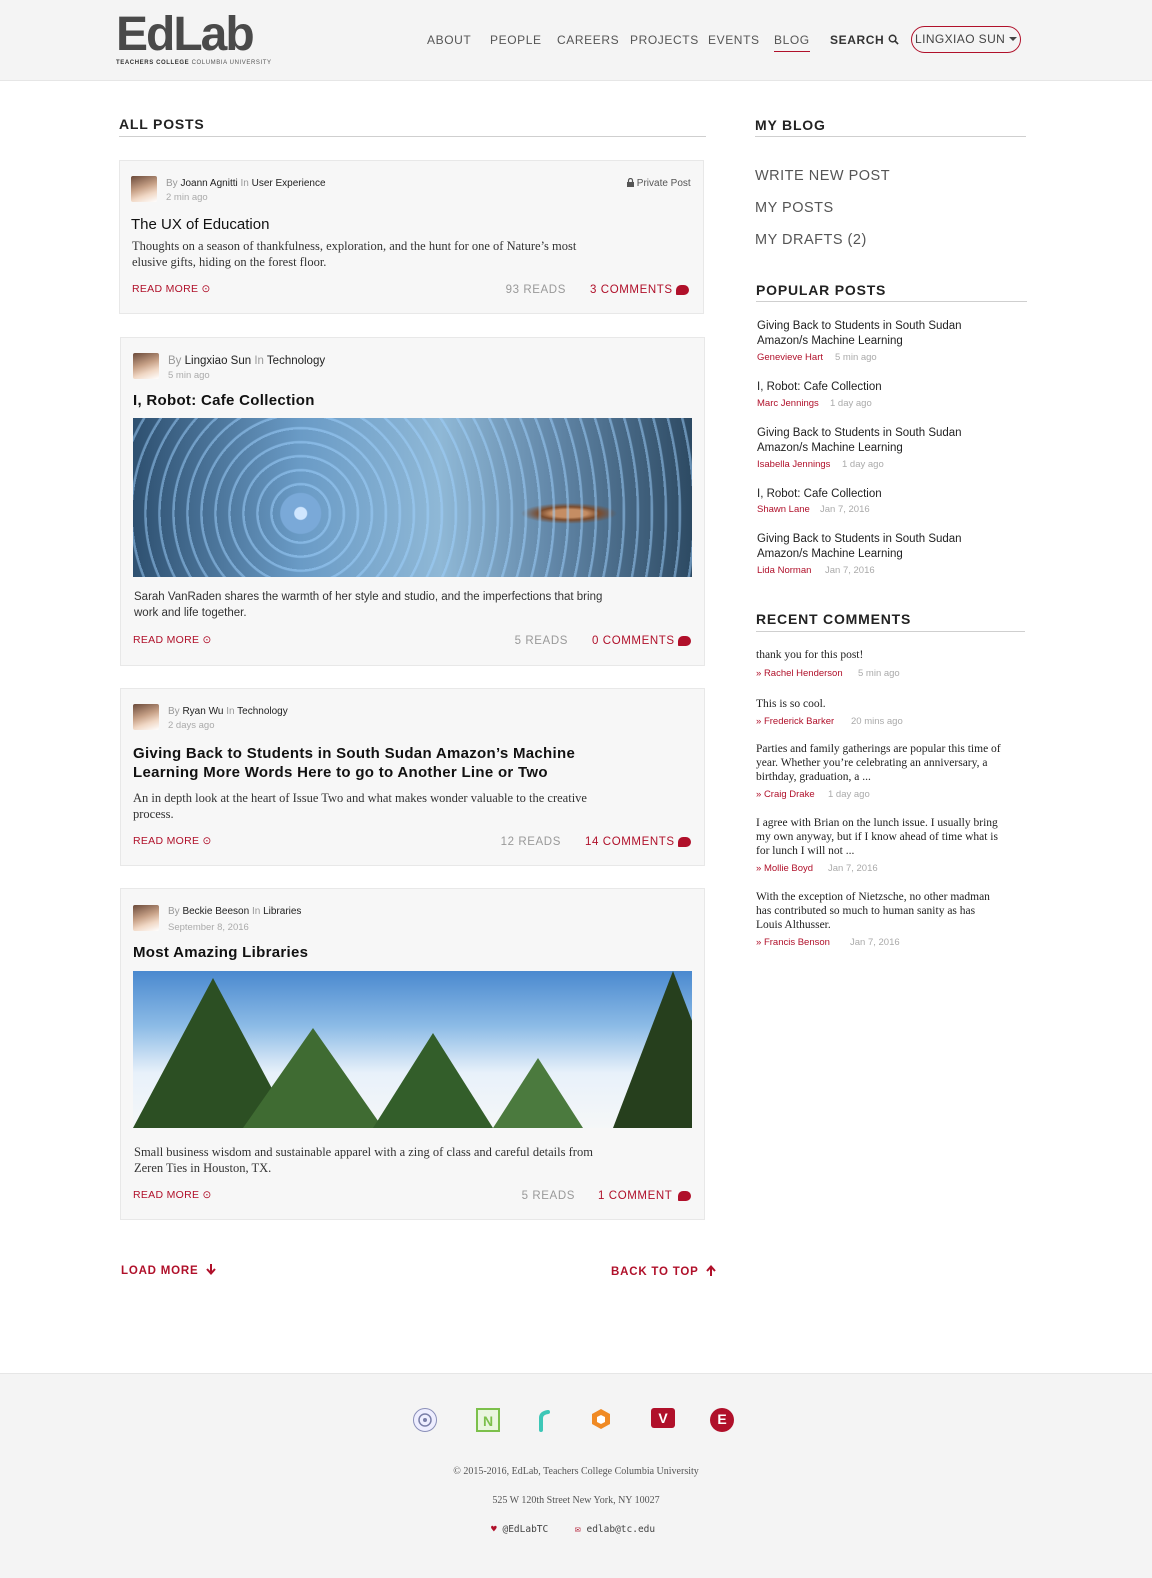 Image resolution: width=1152 pixels, height=1578 pixels. Describe the element at coordinates (218, 361) in the screenshot. I see `post-author: Lingxiao Sun` at that location.